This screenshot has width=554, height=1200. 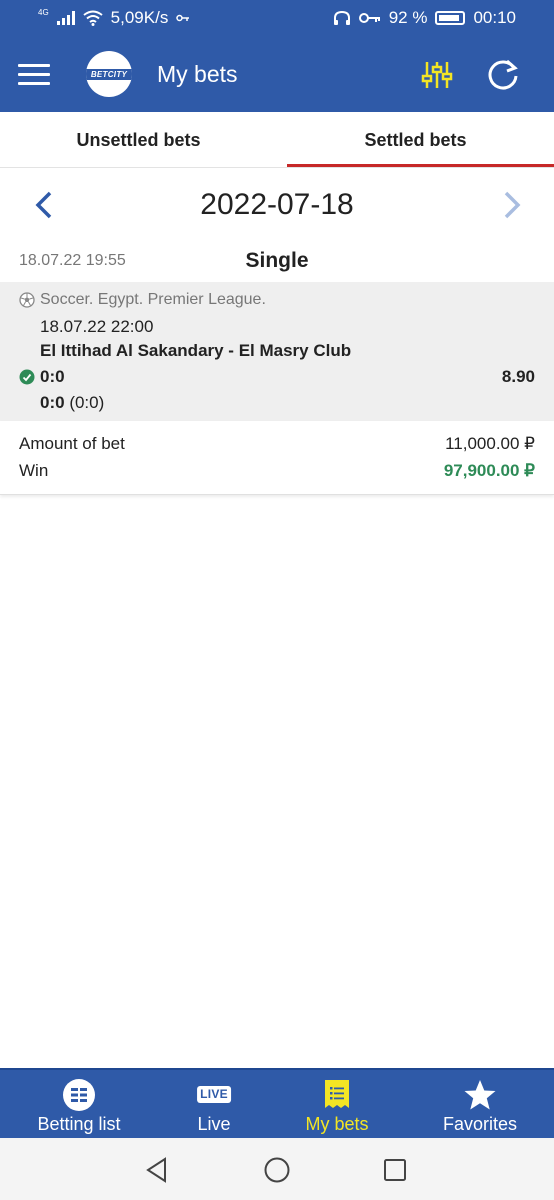 What do you see at coordinates (43, 12) in the screenshot?
I see `network-type-label: 4G` at bounding box center [43, 12].